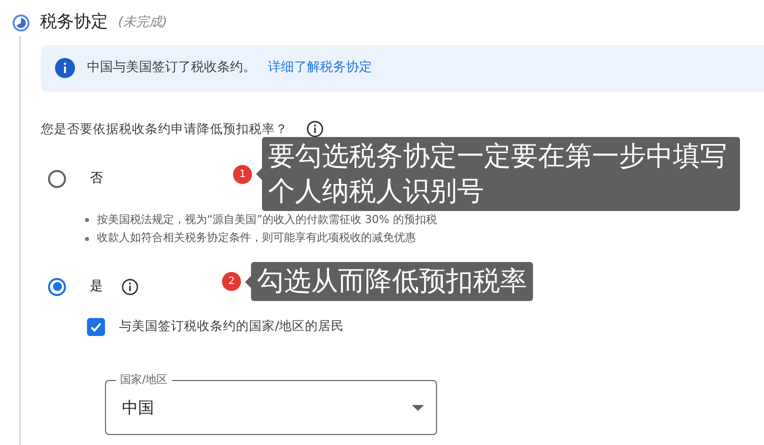 This screenshot has width=764, height=445. Describe the element at coordinates (418, 408) in the screenshot. I see `caret-icon` at that location.